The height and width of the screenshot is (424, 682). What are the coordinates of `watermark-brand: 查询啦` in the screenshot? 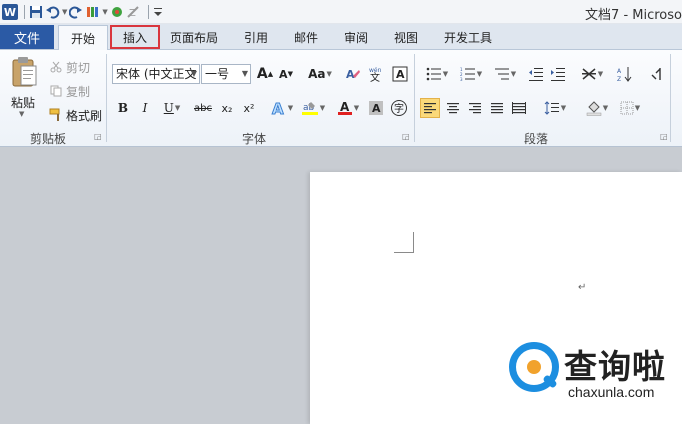 It's located at (615, 366).